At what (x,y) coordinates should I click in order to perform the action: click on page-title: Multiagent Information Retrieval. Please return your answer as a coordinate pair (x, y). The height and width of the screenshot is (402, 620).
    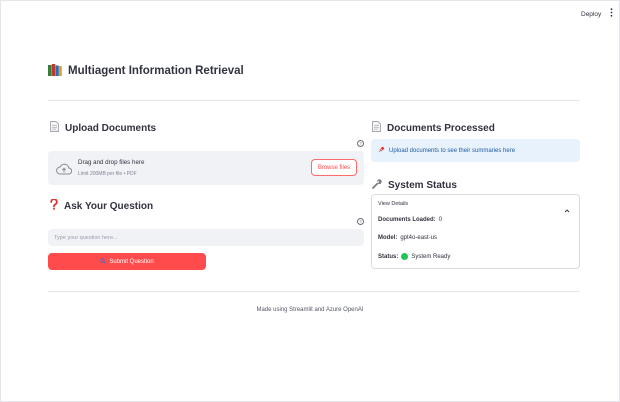
    Looking at the image, I should click on (156, 70).